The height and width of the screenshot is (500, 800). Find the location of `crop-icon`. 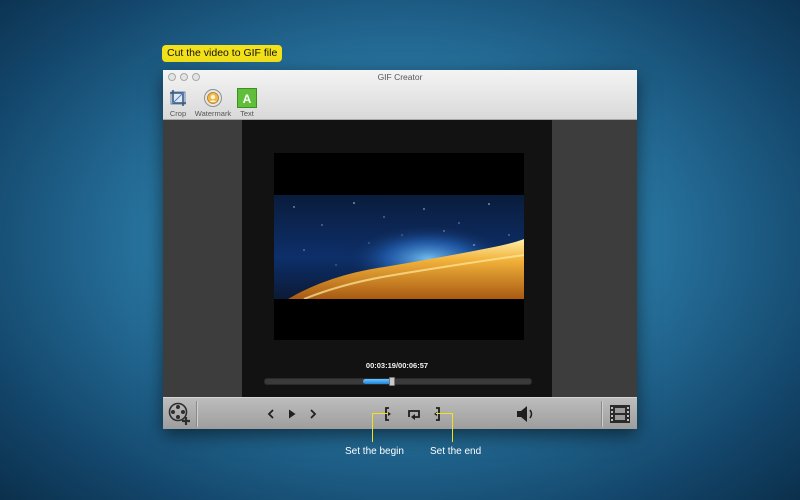

crop-icon is located at coordinates (178, 98).